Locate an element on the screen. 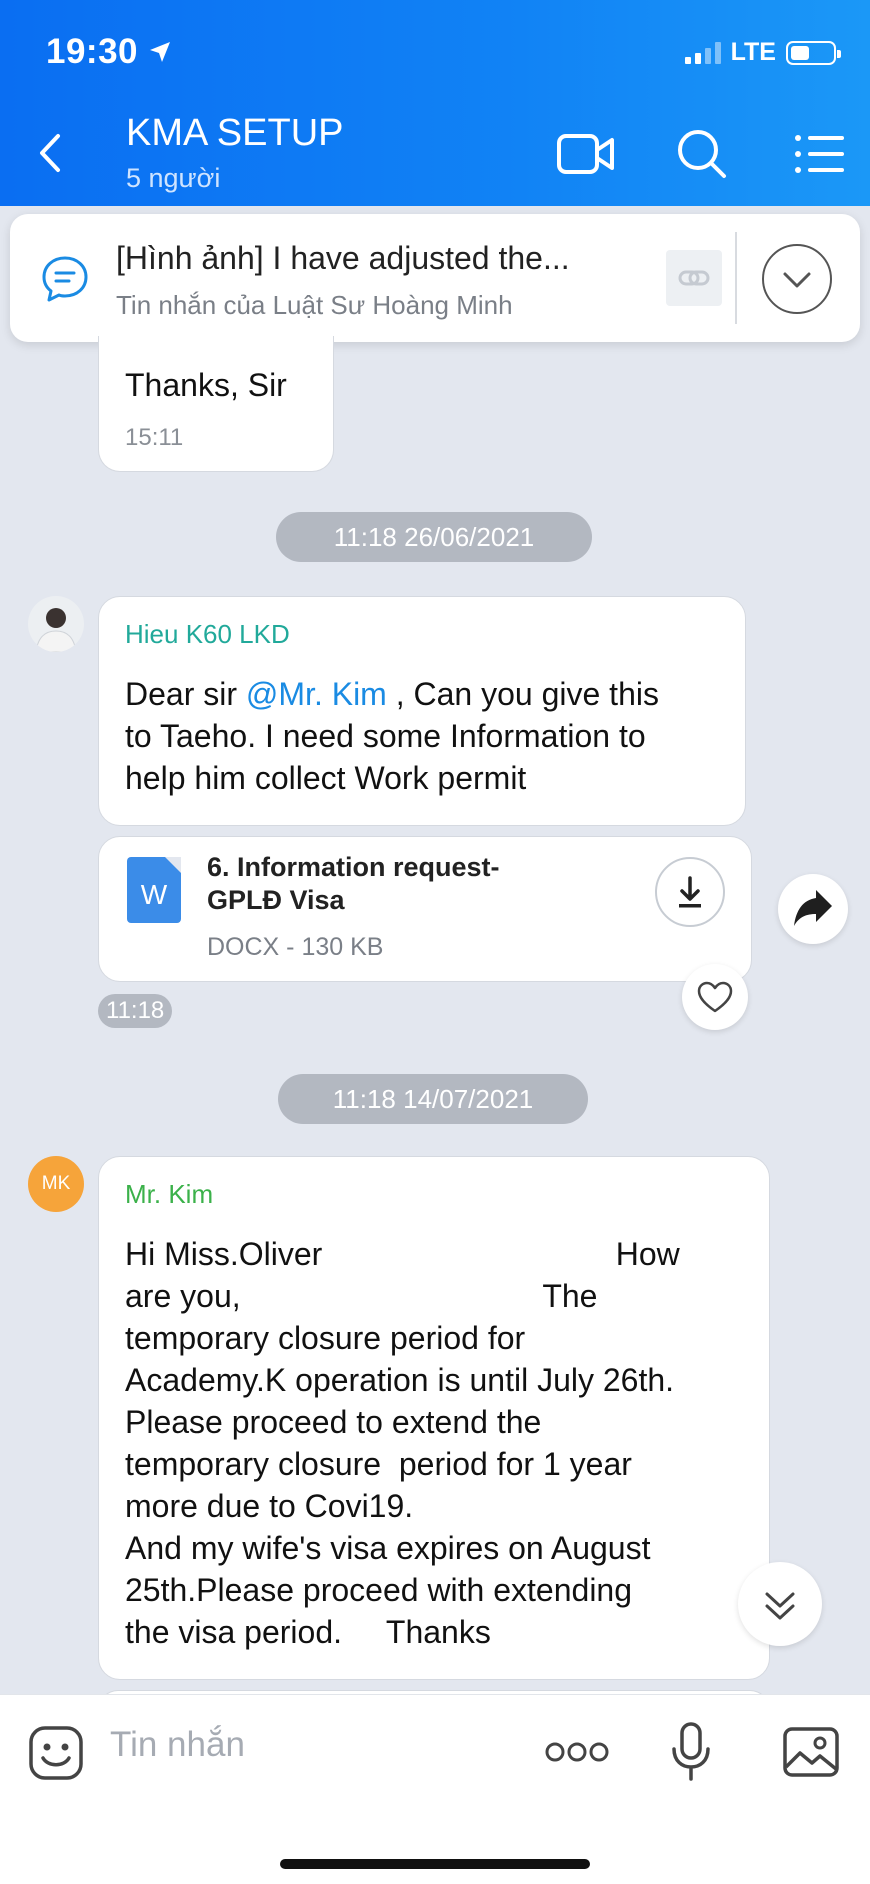 This screenshot has width=870, height=1884. heart-icon is located at coordinates (715, 997).